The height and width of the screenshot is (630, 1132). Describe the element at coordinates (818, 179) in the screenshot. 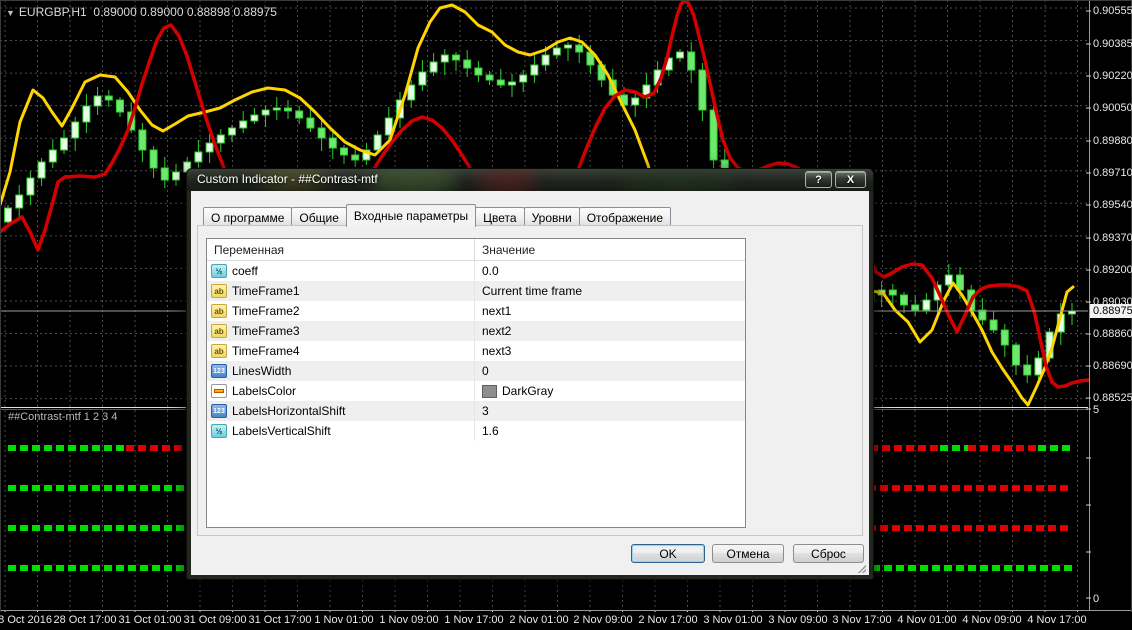

I see `help-button: ?` at that location.